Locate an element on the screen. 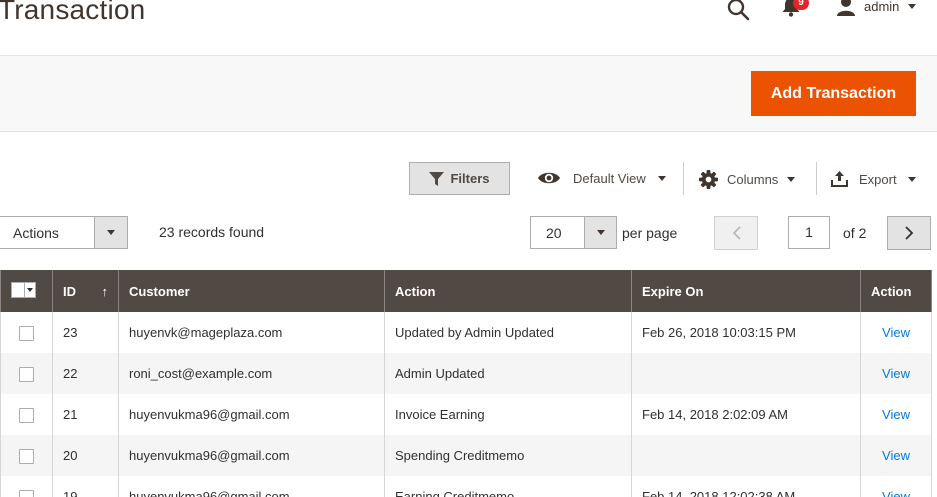 Image resolution: width=937 pixels, height=497 pixels. mass-actions-value: Actions is located at coordinates (36, 233).